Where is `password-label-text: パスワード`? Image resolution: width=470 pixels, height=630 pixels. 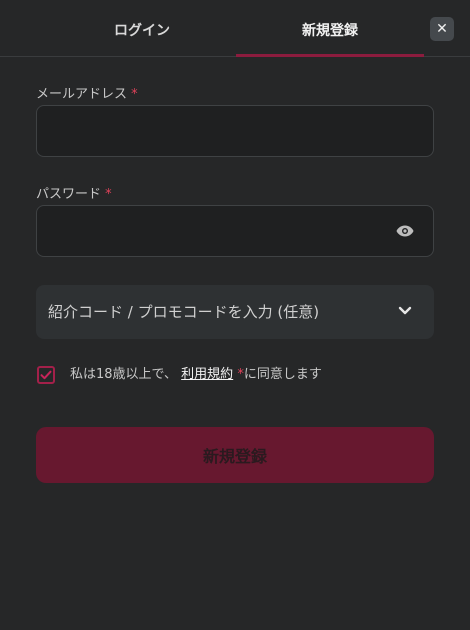
password-label-text: パスワード is located at coordinates (69, 194).